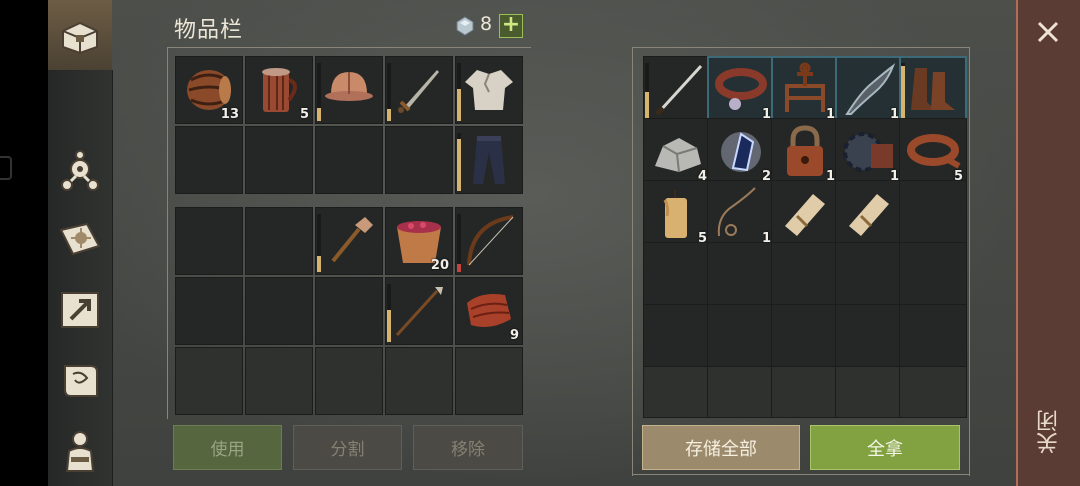 The width and height of the screenshot is (1080, 486). I want to click on item-qty: 9, so click(514, 335).